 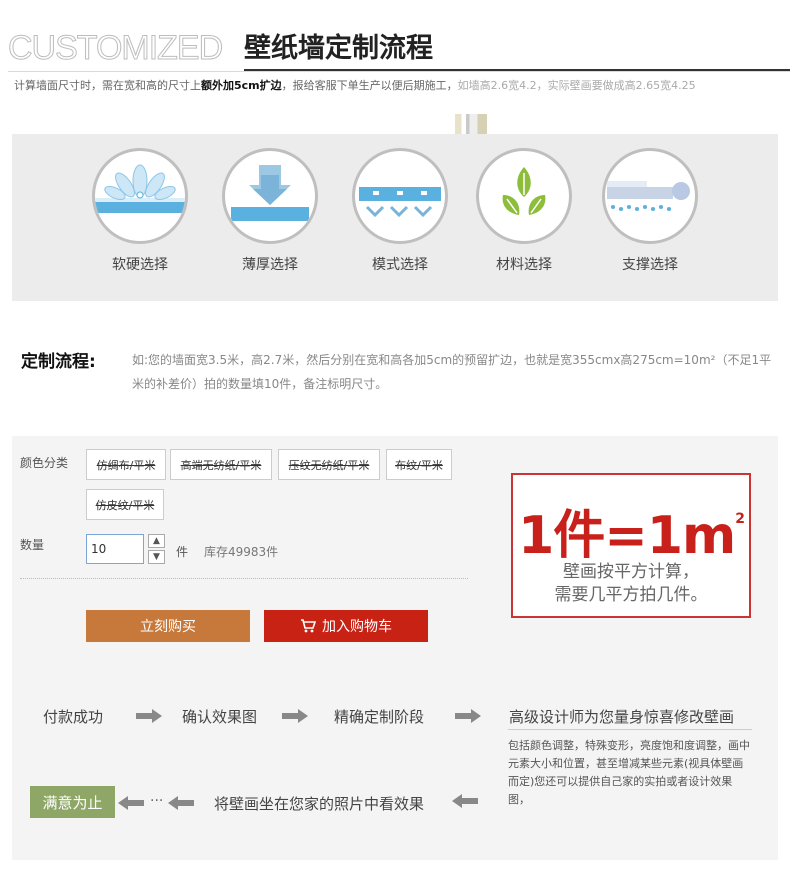 I want to click on promo-line-1: 壁画按平方计算，, so click(x=631, y=572).